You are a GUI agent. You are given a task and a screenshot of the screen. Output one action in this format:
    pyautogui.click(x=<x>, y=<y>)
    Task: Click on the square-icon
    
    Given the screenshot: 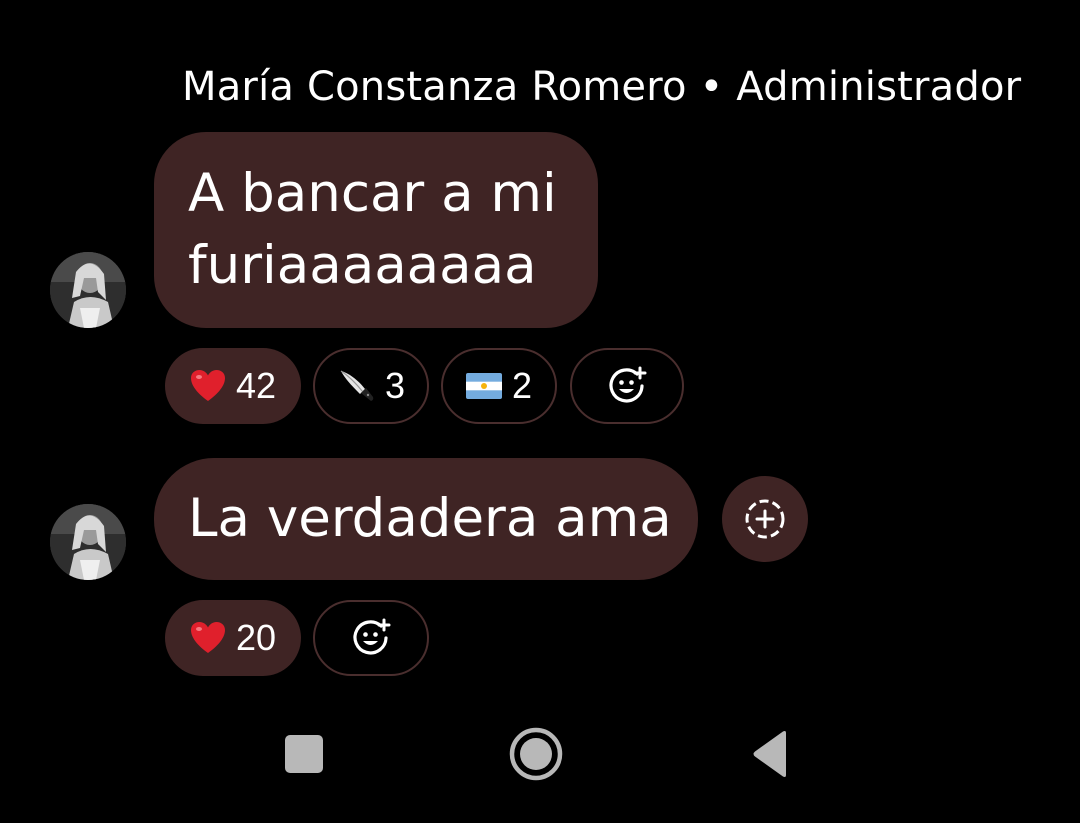 What is the action you would take?
    pyautogui.click(x=304, y=754)
    